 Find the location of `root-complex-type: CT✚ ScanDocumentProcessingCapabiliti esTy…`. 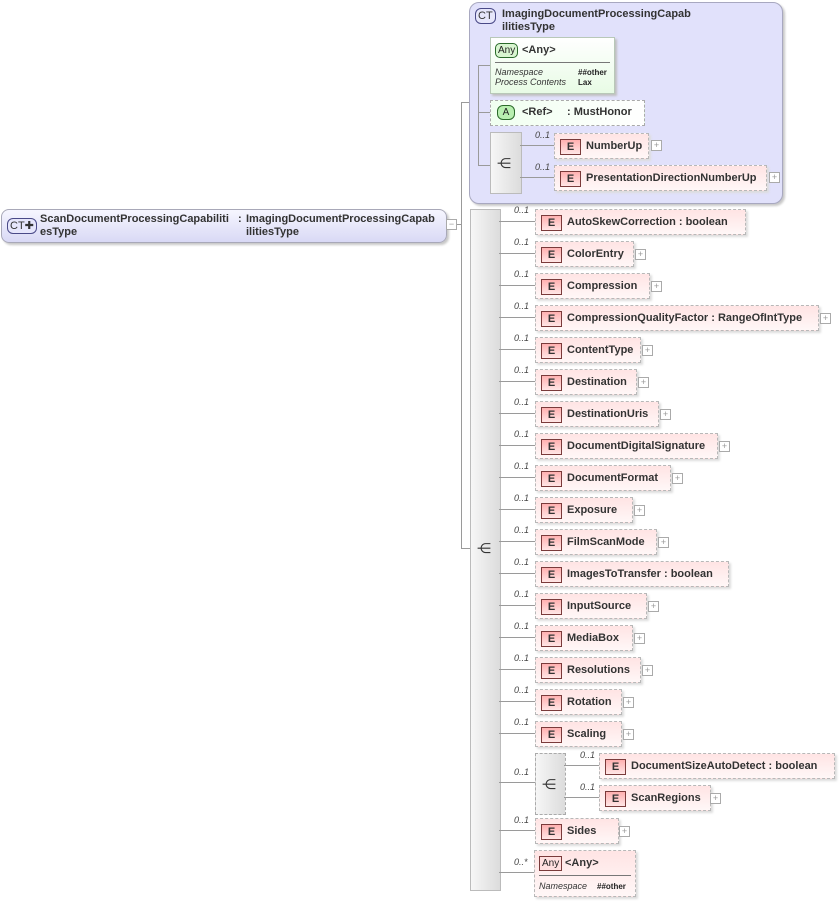

root-complex-type: CT✚ ScanDocumentProcessingCapabiliti esTy… is located at coordinates (224, 226).